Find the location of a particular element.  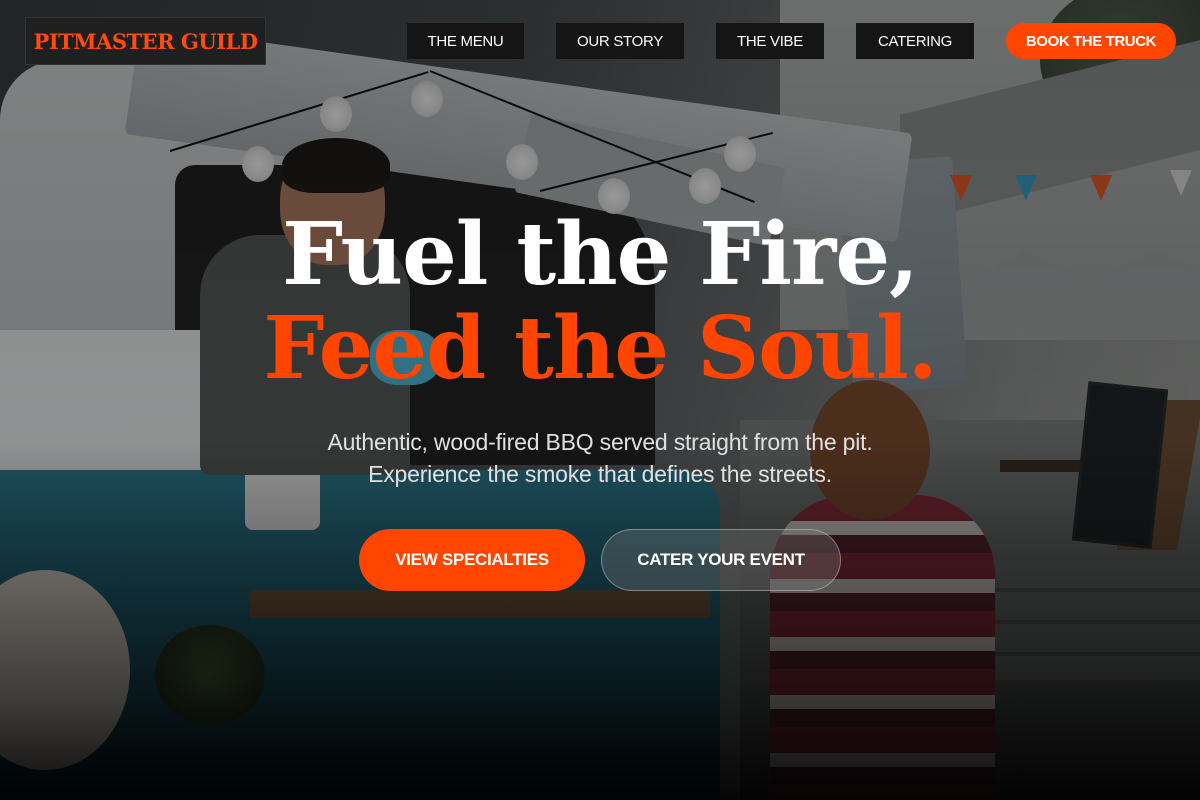

cater-your-event-button: CATER YOUR EVENT is located at coordinates (721, 560).